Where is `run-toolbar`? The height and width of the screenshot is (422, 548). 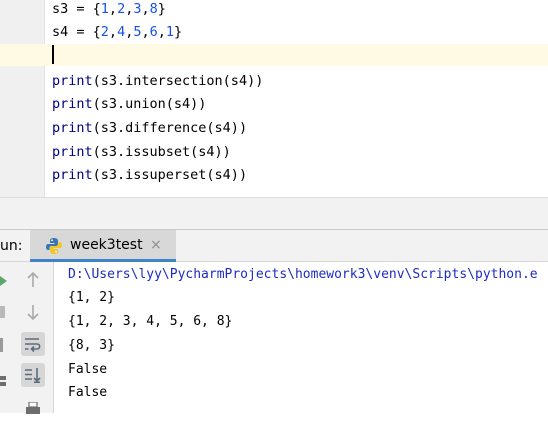 run-toolbar is located at coordinates (34, 338).